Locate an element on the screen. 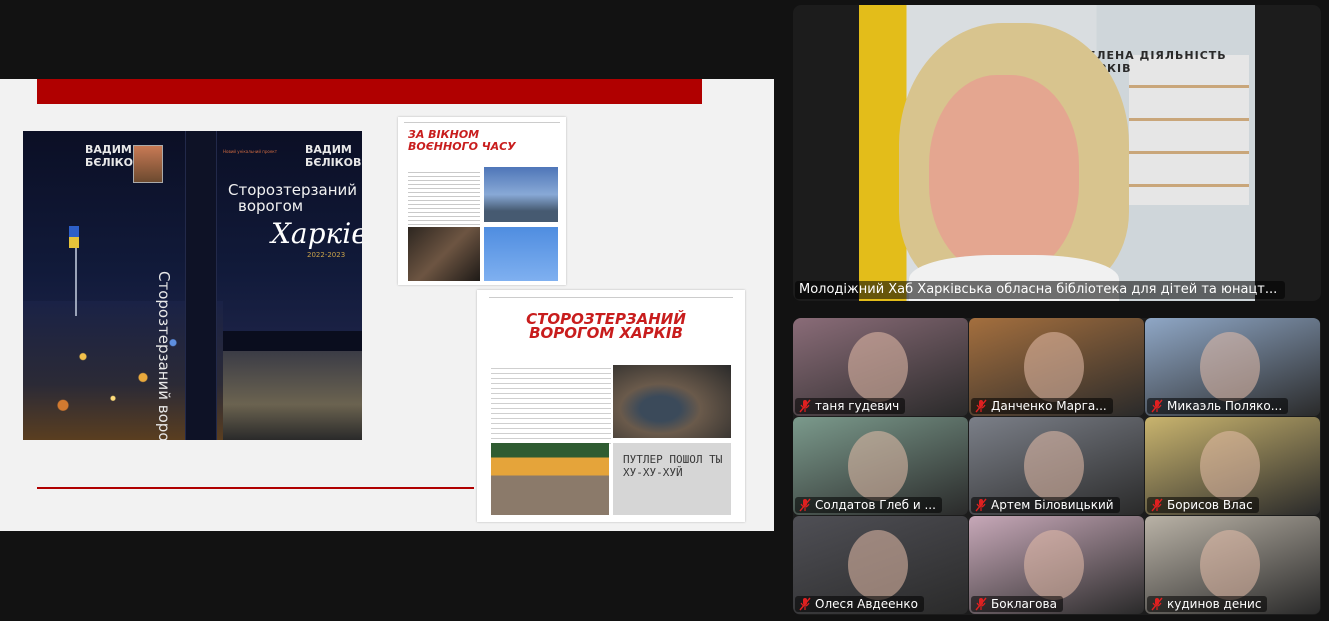 This screenshot has height=621, width=1329. participant-name: Боклагова is located at coordinates (1024, 604).